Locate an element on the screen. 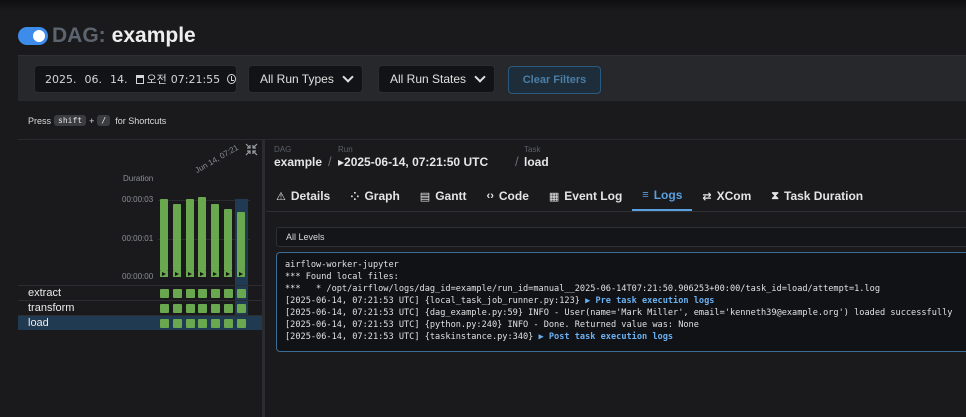  dag-pause-toggle is located at coordinates (33, 36).